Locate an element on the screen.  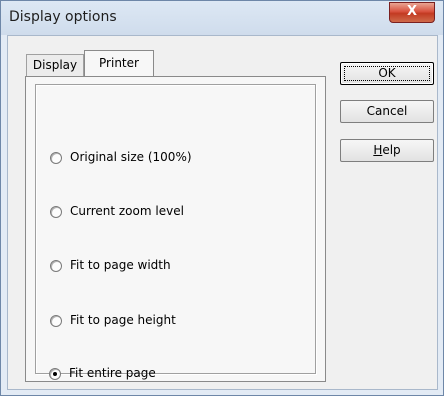
radio-label: Fit to page height is located at coordinates (123, 320).